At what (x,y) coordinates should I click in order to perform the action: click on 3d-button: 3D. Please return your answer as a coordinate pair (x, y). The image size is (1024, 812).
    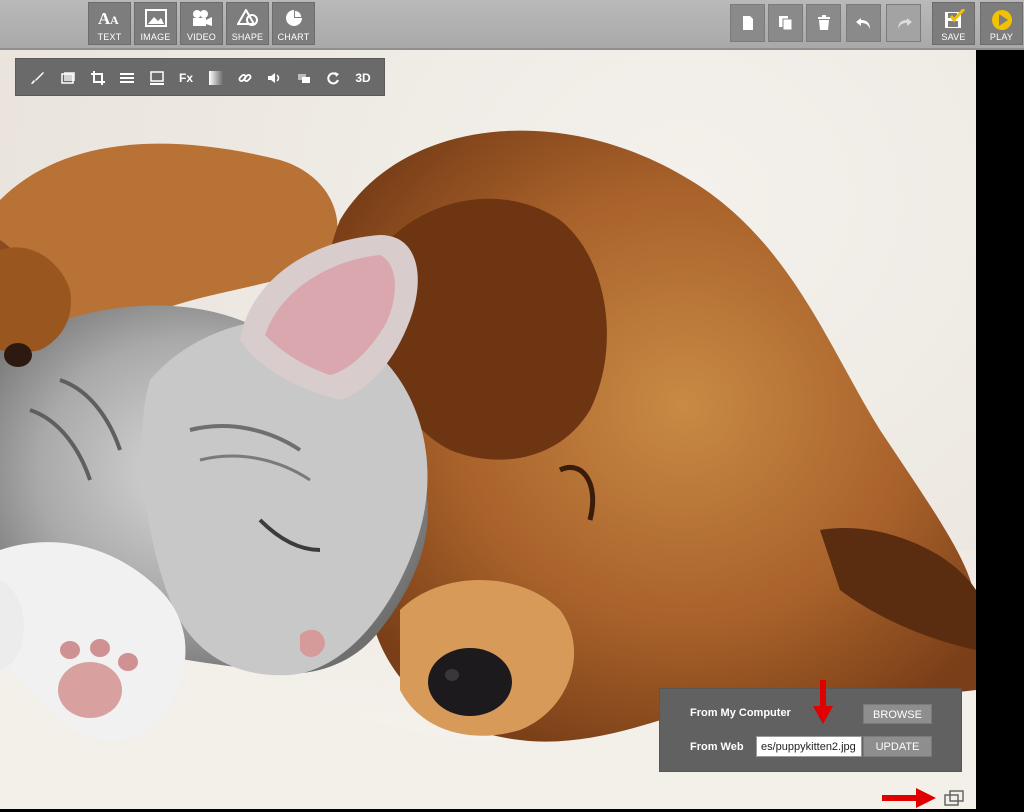
    Looking at the image, I should click on (363, 78).